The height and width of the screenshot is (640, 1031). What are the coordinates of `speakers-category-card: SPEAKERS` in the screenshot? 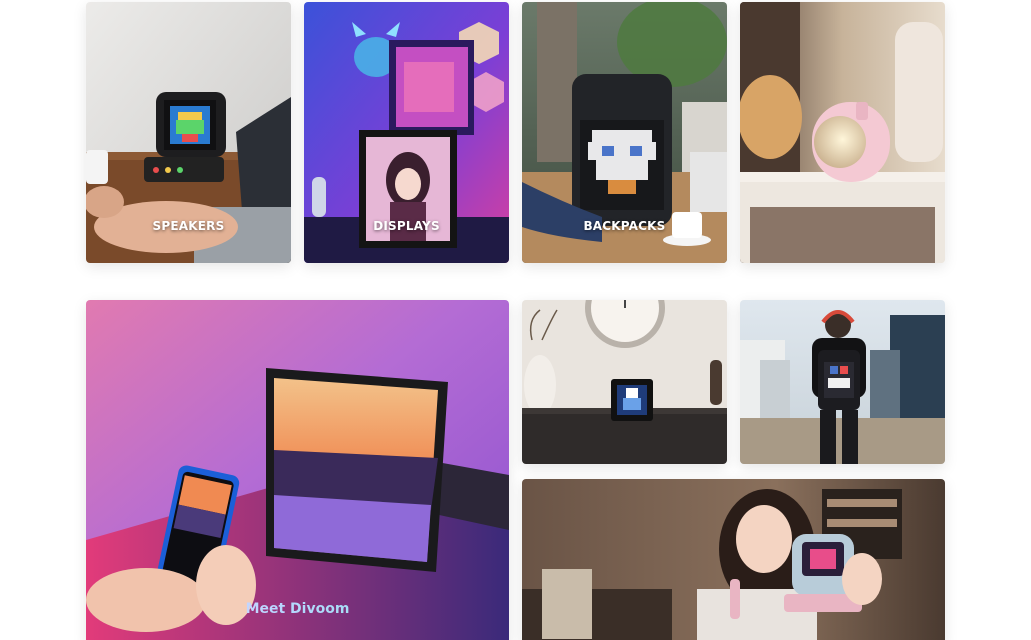 It's located at (188, 132).